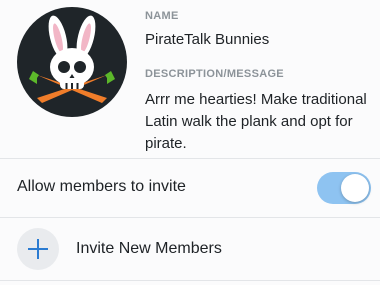 The height and width of the screenshot is (285, 380). I want to click on allow-members-invite-toggle, so click(344, 188).